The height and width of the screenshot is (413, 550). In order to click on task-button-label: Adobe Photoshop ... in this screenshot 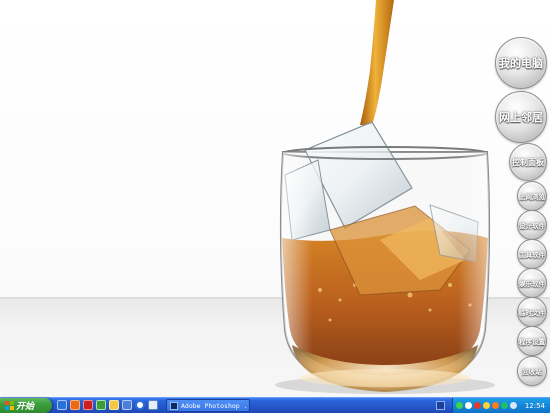, I will do `click(215, 405)`.